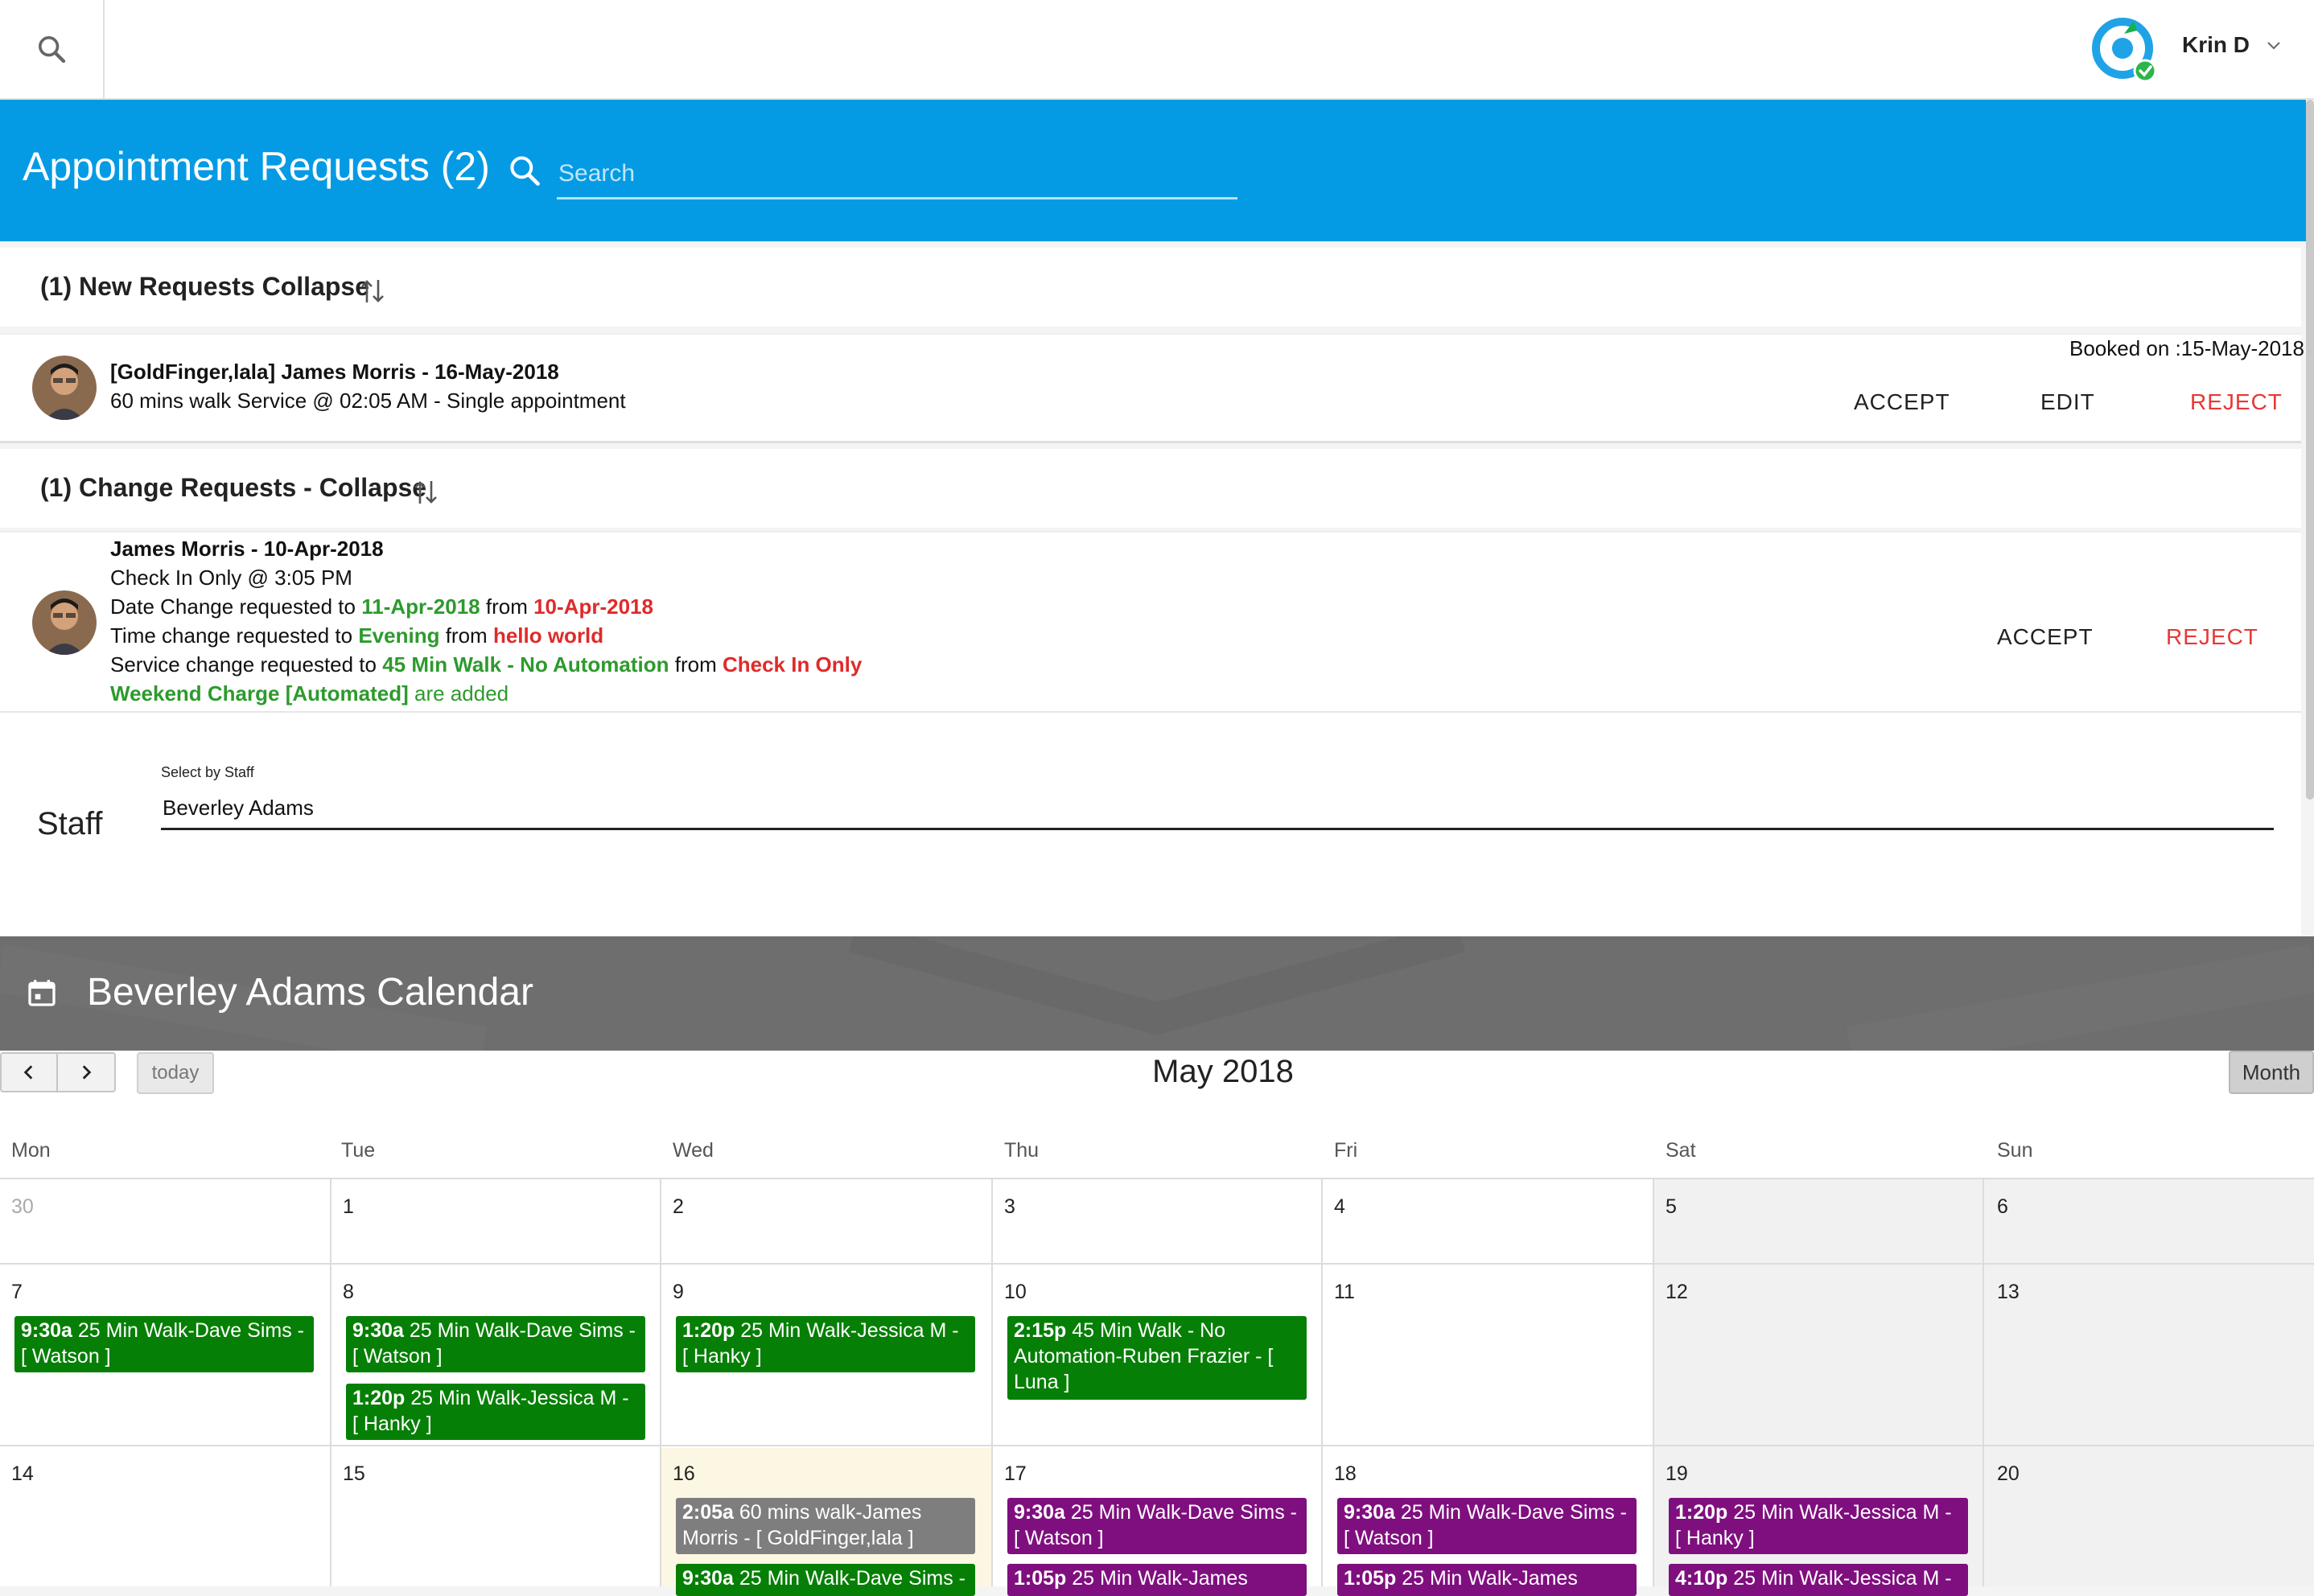 The image size is (2314, 1596). What do you see at coordinates (1340, 1207) in the screenshot?
I see `day-number: 4` at bounding box center [1340, 1207].